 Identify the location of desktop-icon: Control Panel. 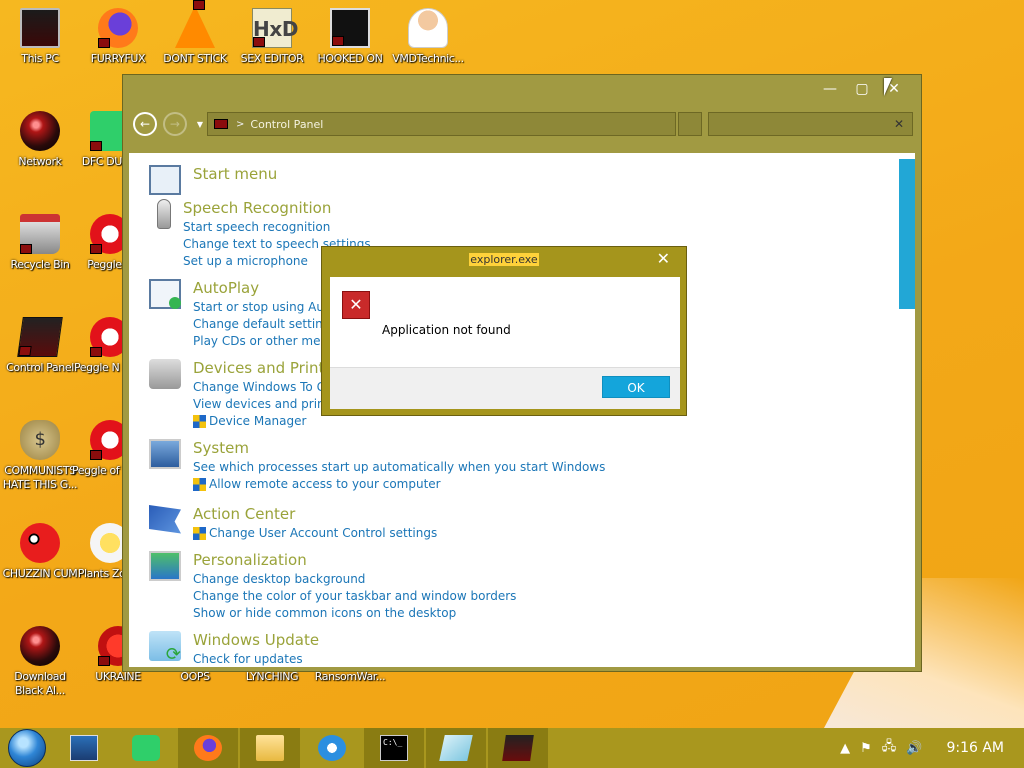
(40, 346).